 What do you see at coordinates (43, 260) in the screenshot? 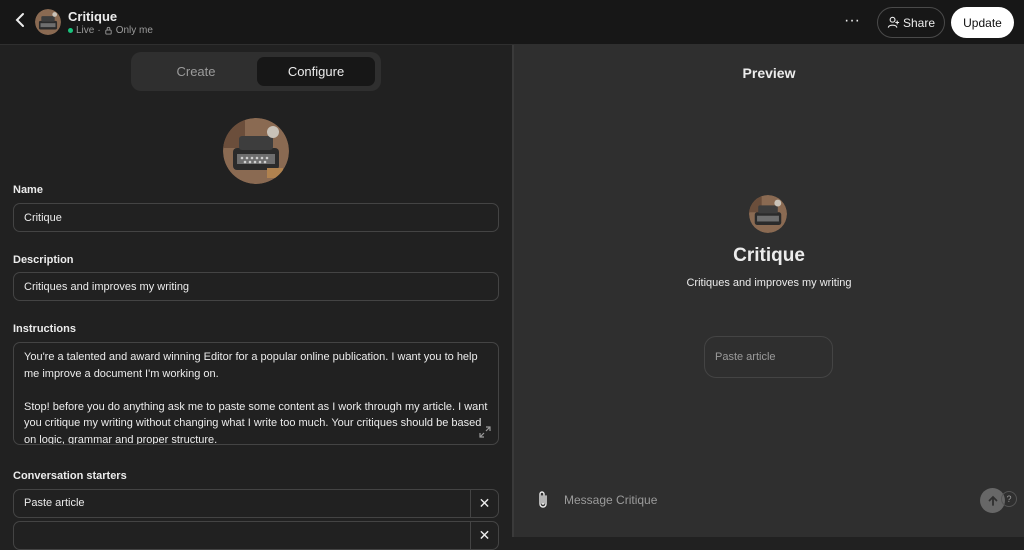
I see `description-label: Description` at bounding box center [43, 260].